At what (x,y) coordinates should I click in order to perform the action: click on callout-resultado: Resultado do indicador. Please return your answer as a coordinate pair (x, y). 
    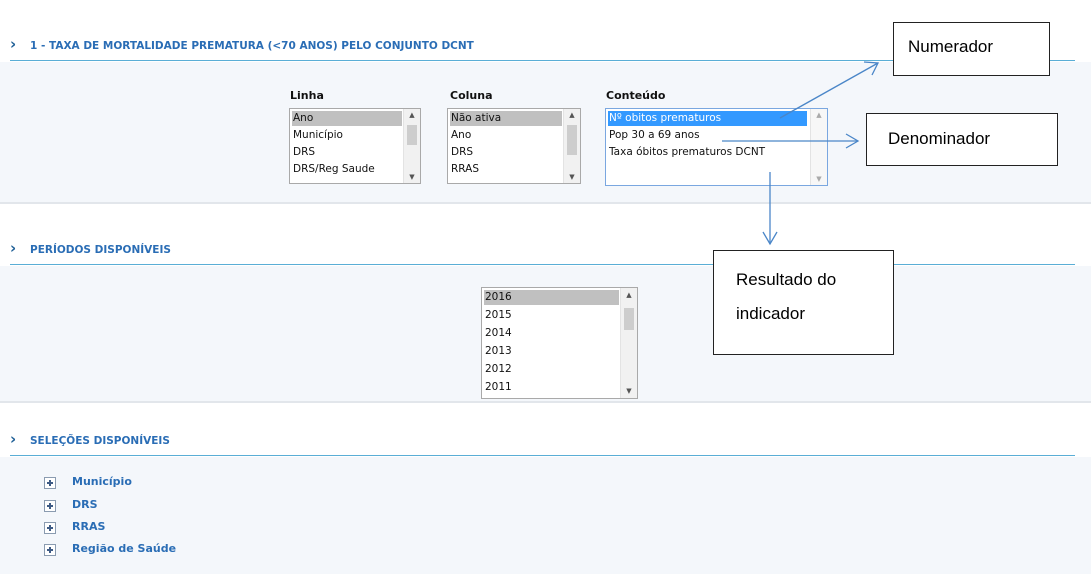
    Looking at the image, I should click on (803, 302).